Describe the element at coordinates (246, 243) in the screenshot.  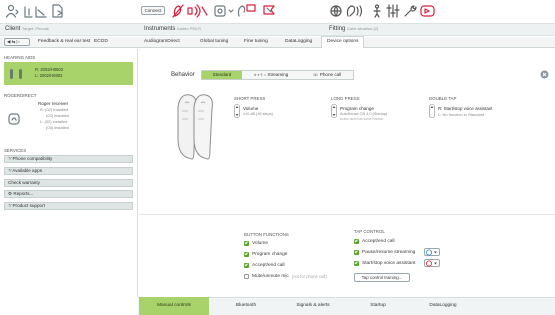
I see `bf-volume-checkbox` at that location.